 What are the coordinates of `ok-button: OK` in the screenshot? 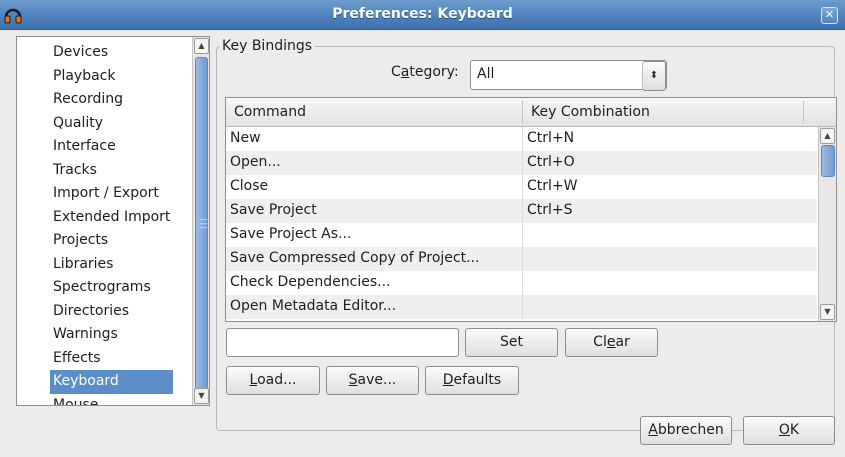 It's located at (789, 430).